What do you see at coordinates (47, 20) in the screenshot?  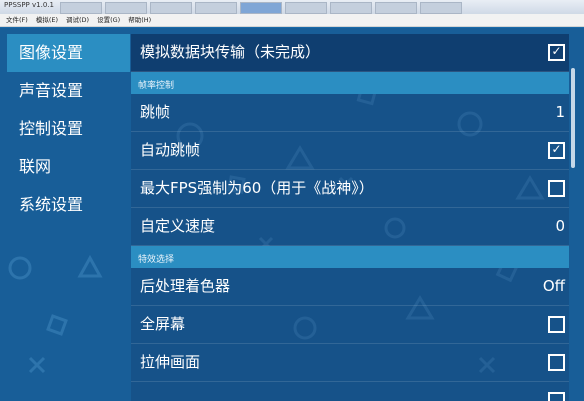 I see `menu-emulation: 模拟(E)` at bounding box center [47, 20].